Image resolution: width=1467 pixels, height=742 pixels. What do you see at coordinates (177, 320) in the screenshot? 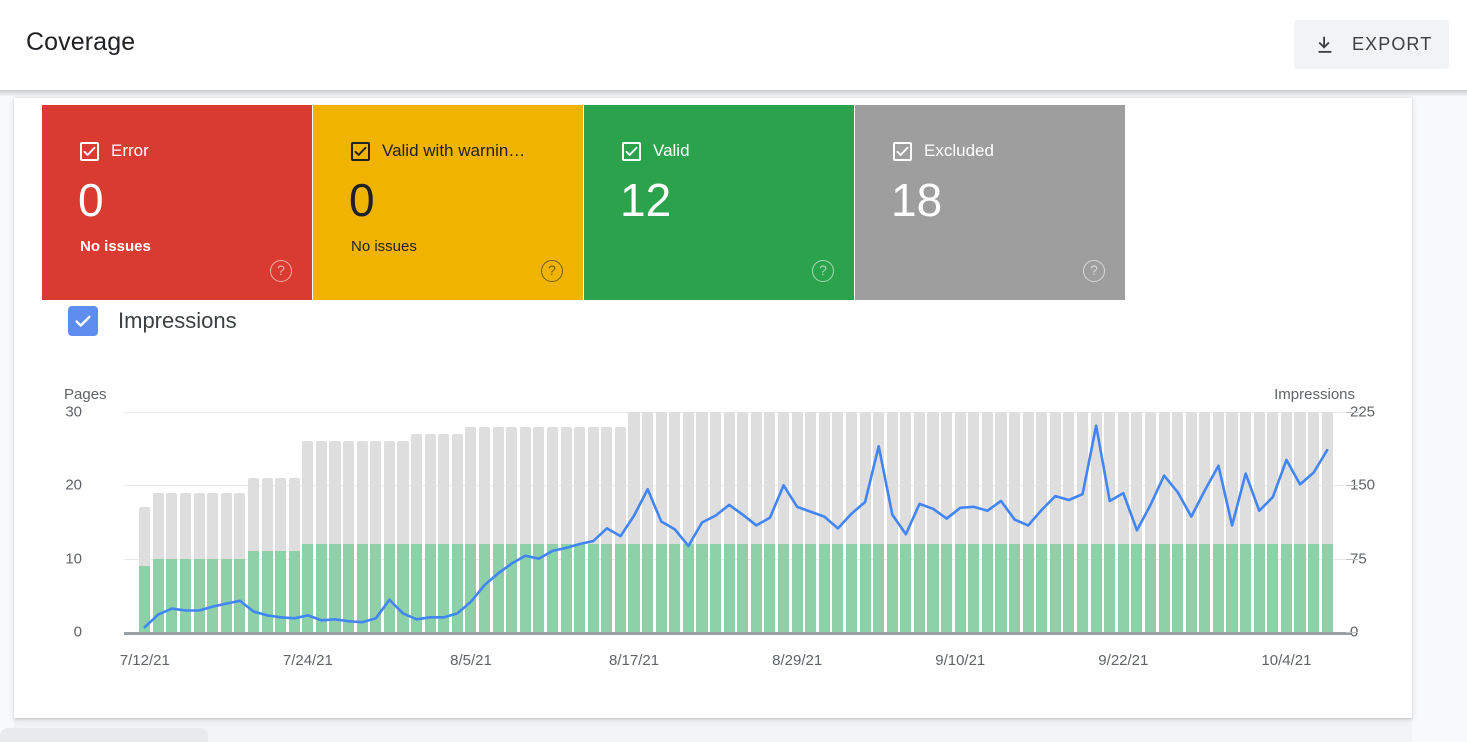
I see `impressions-toggle-label: Impressions` at bounding box center [177, 320].